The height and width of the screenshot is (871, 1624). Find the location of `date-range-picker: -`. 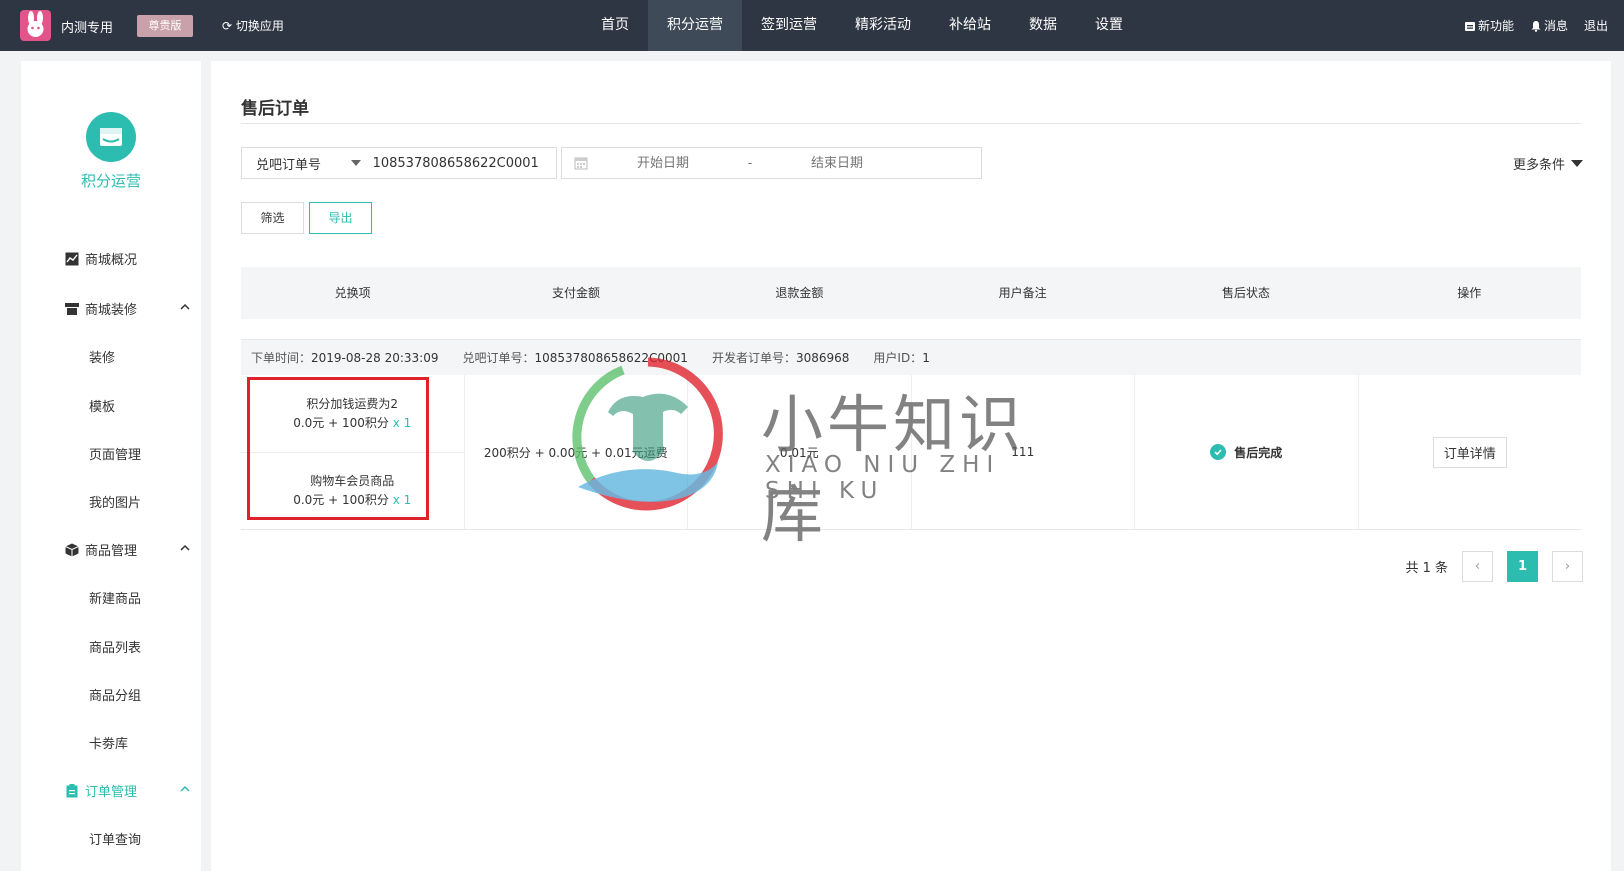

date-range-picker: - is located at coordinates (771, 163).